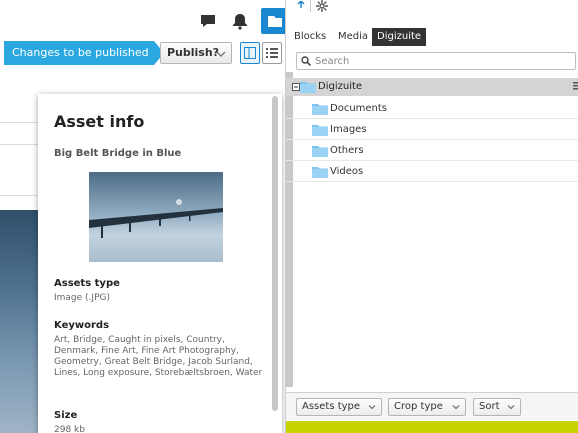 This screenshot has height=433, width=578. I want to click on crop-type-filter: Crop type, so click(427, 407).